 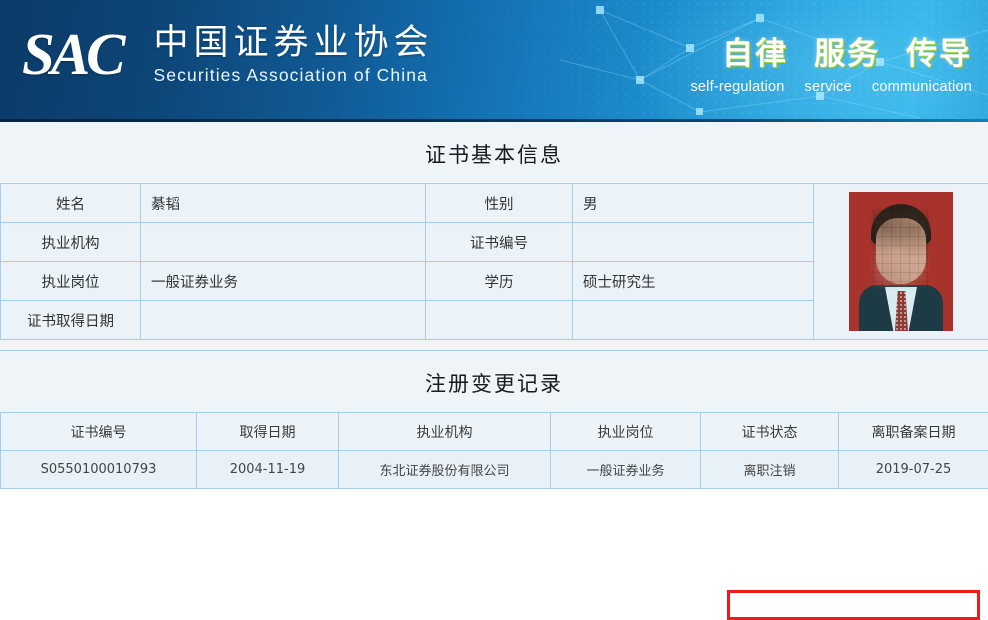 I want to click on value-issue-date, so click(x=283, y=320).